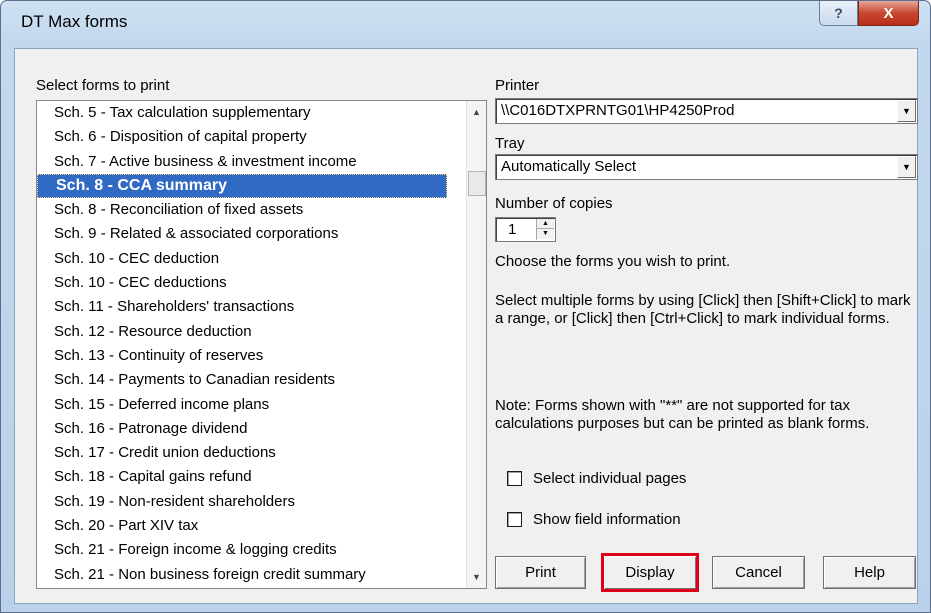 Image resolution: width=931 pixels, height=613 pixels. I want to click on copies-label: Number of copies, so click(554, 203).